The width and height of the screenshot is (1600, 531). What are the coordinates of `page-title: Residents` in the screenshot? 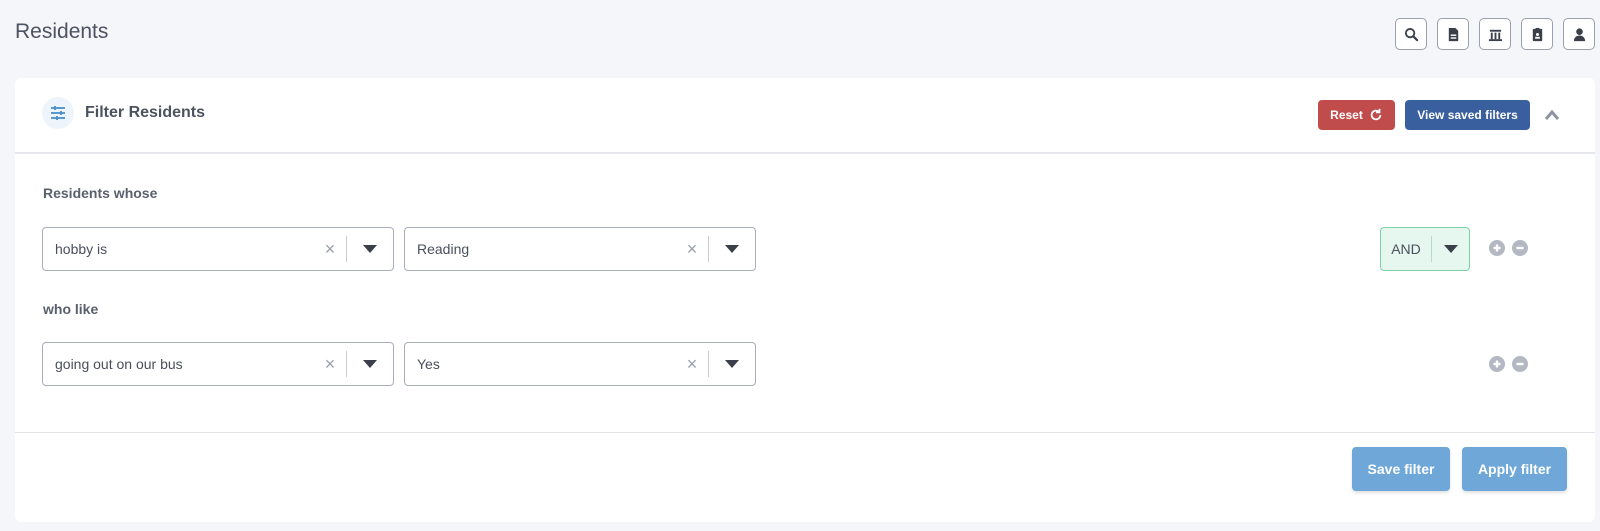 It's located at (62, 31).